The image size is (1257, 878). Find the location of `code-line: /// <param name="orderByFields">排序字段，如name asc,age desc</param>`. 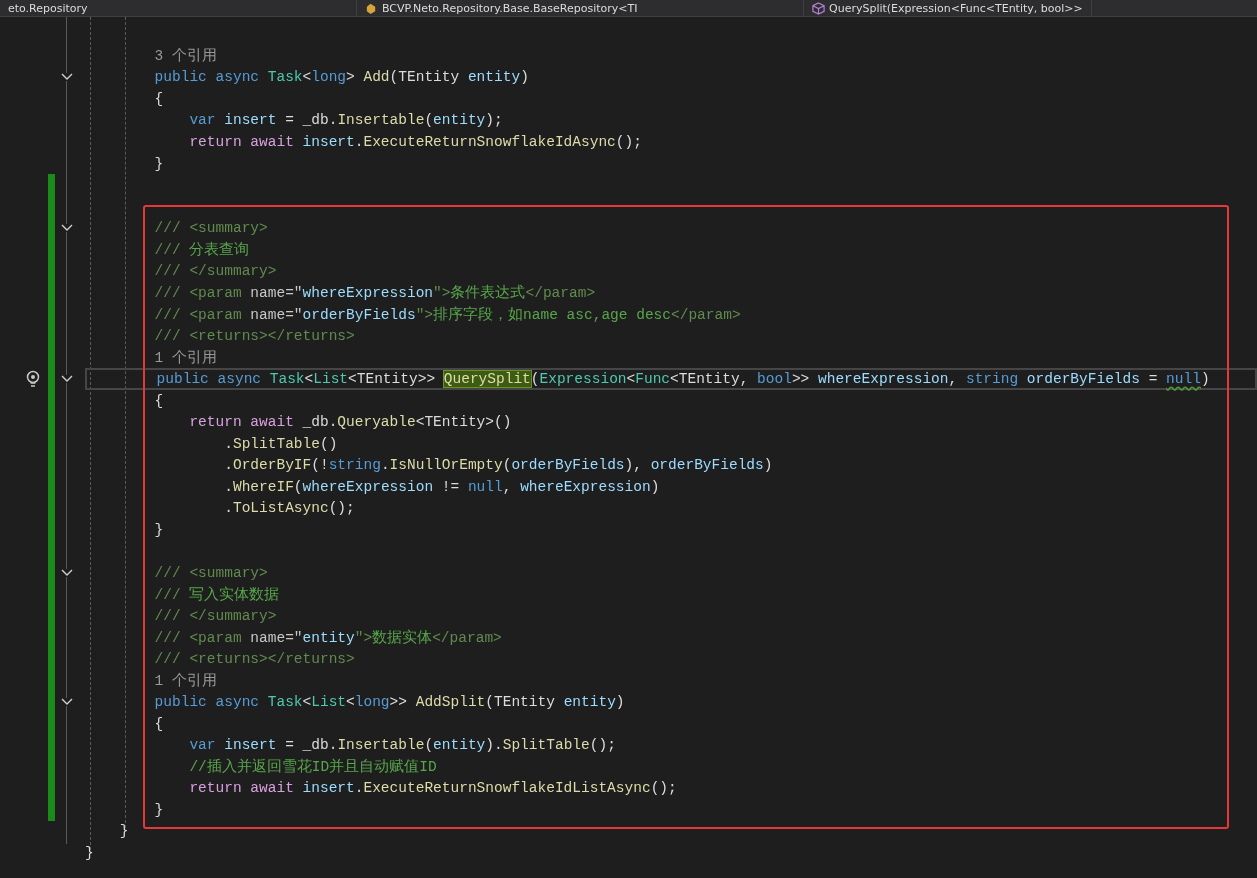

code-line: /// <param name="orderByFields">排序字段，如name asc,age desc</param> is located at coordinates (447, 314).